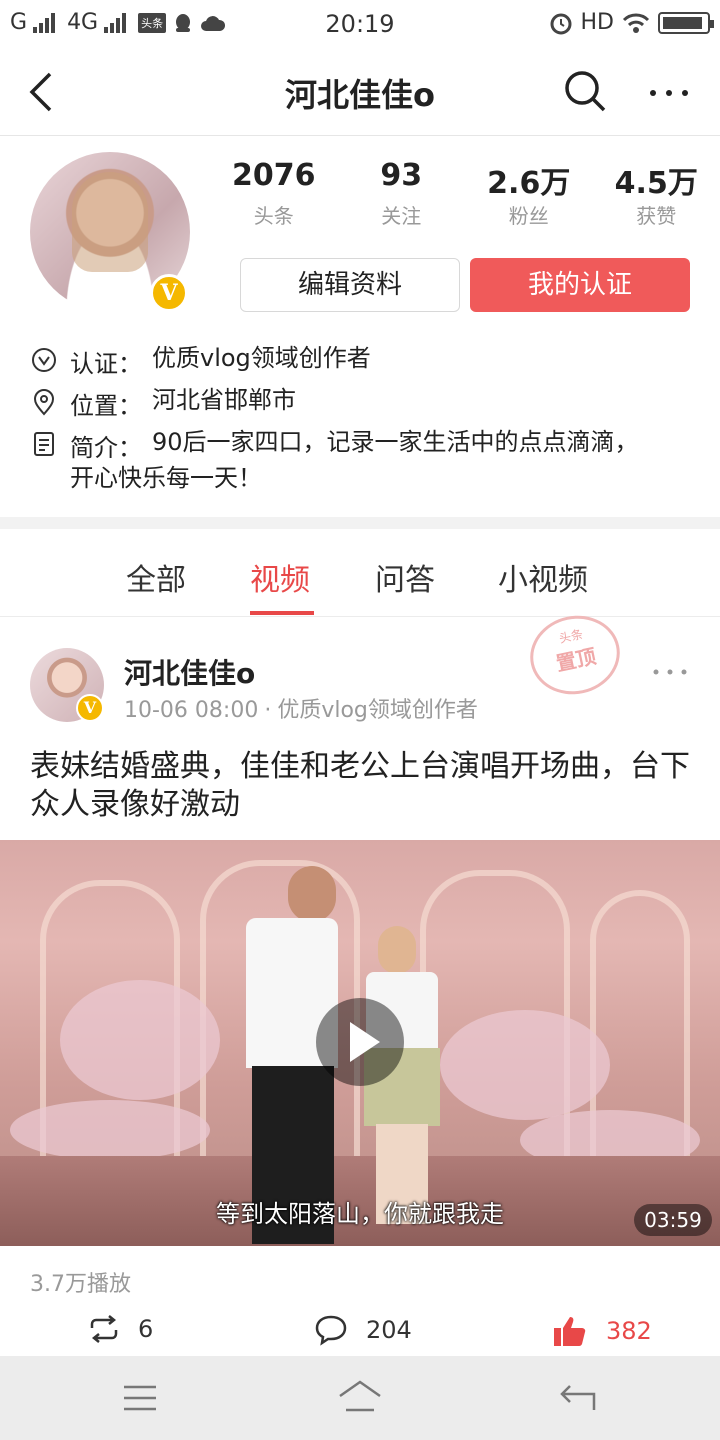 This screenshot has height=1440, width=720. Describe the element at coordinates (360, 573) in the screenshot. I see `content-tabs: 全部 视频 问答 小视频` at that location.